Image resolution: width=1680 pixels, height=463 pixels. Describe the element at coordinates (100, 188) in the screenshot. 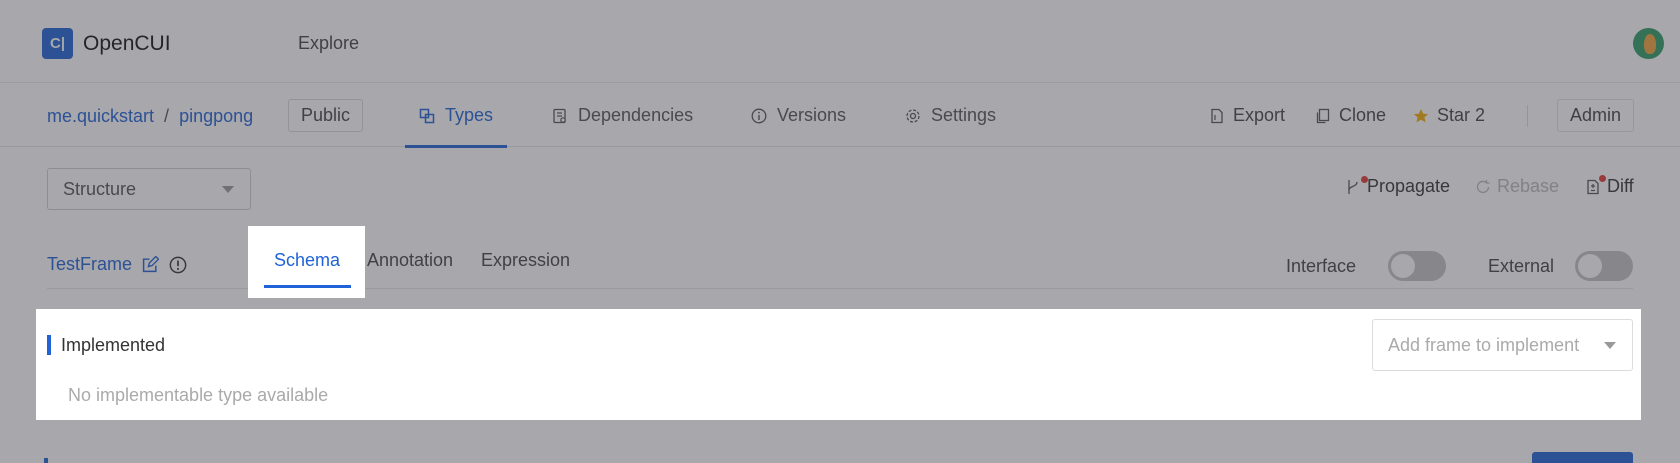

I see `structure-select-value: Structure` at that location.